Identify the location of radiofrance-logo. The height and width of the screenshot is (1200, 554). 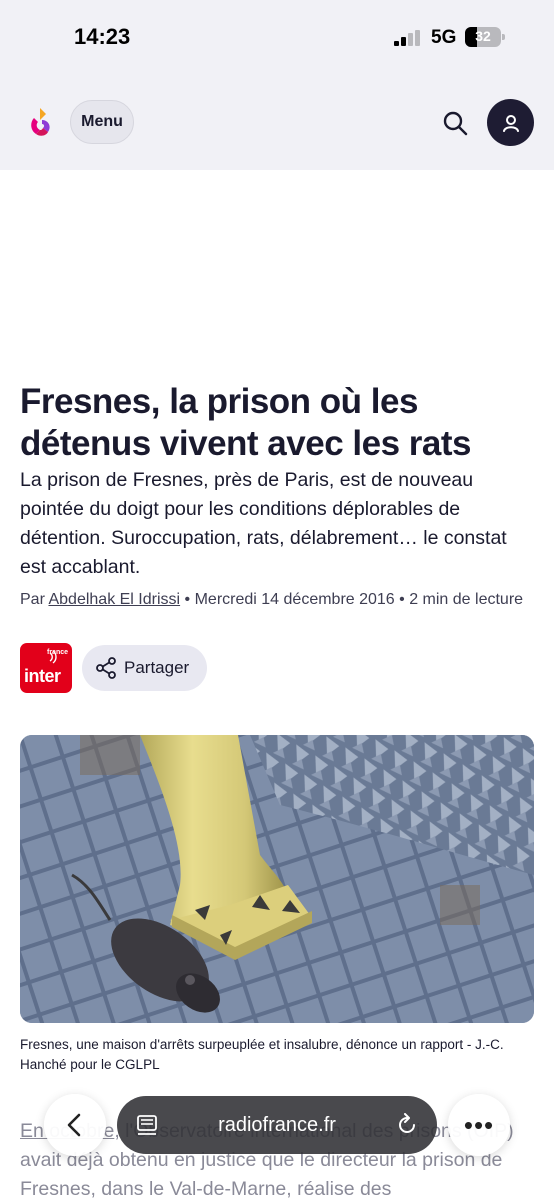
(41, 122).